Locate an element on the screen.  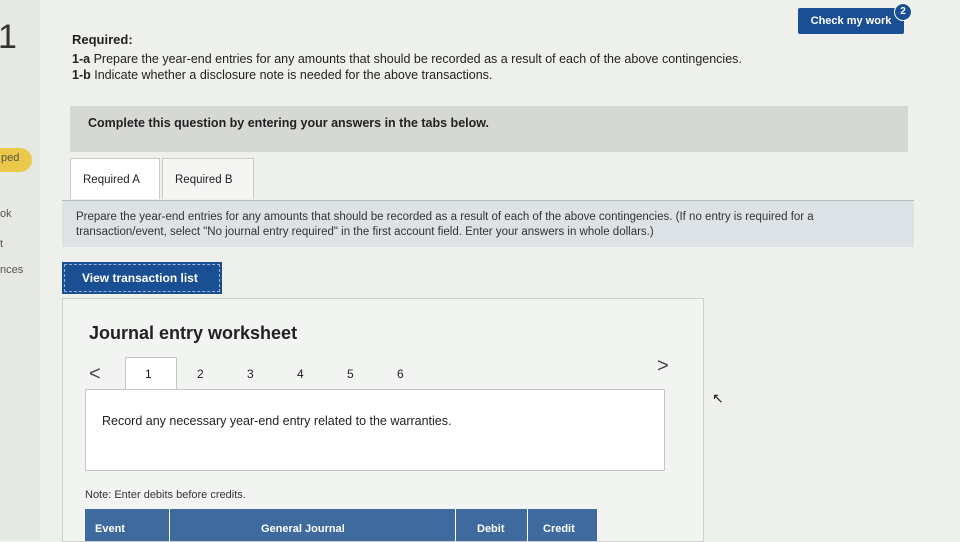
view-transaction-list-button: View transaction list is located at coordinates (142, 278).